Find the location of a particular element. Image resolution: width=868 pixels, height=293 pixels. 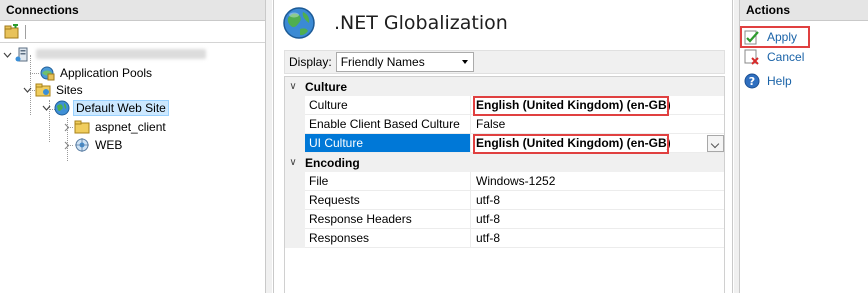

display-toolbar: Display: Friendly Names is located at coordinates (504, 62).